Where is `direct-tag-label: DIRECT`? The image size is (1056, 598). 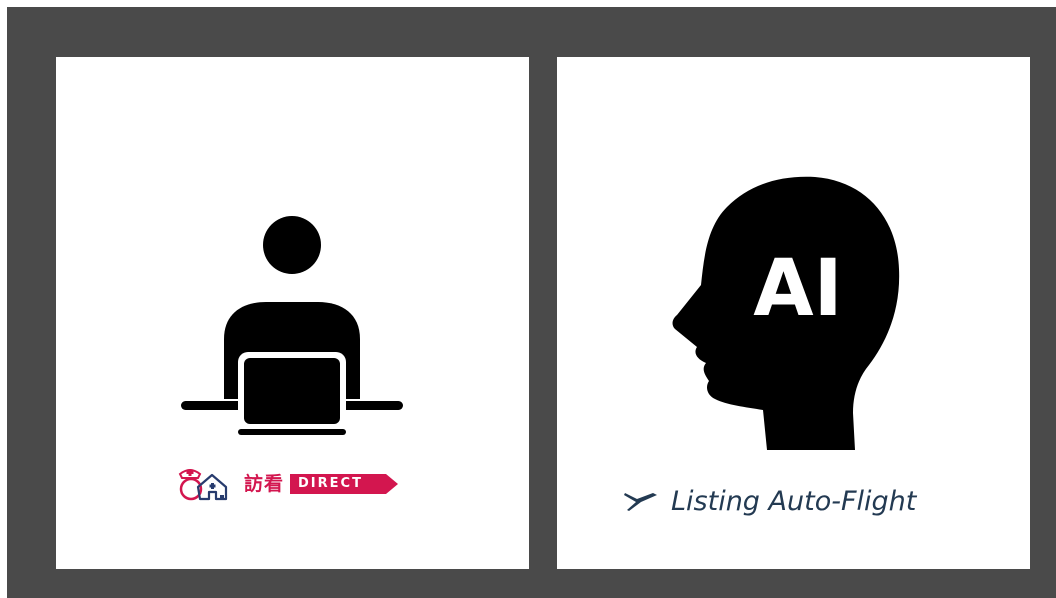 direct-tag-label: DIRECT is located at coordinates (330, 483).